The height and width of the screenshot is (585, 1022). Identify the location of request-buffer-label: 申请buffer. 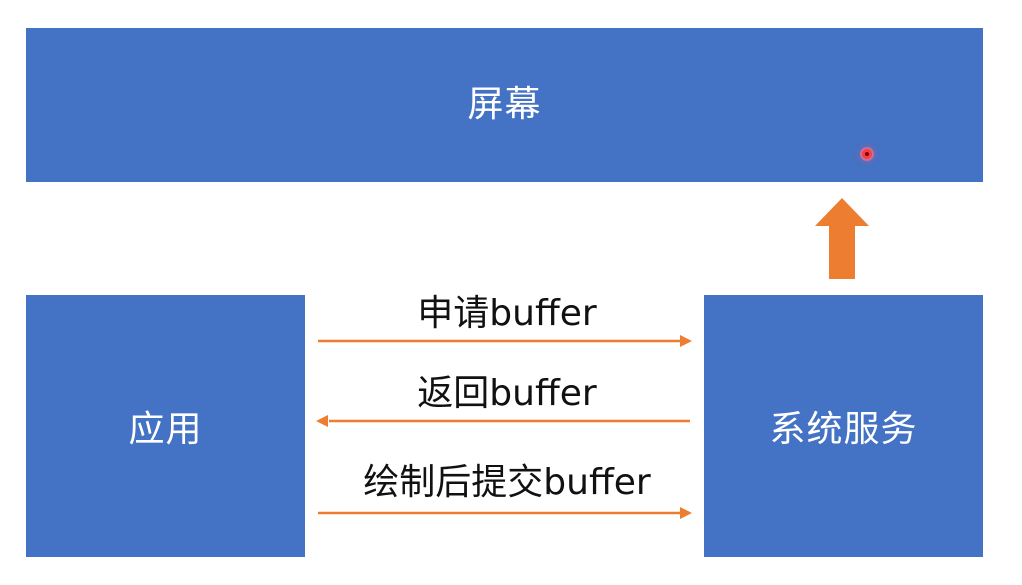
(507, 313).